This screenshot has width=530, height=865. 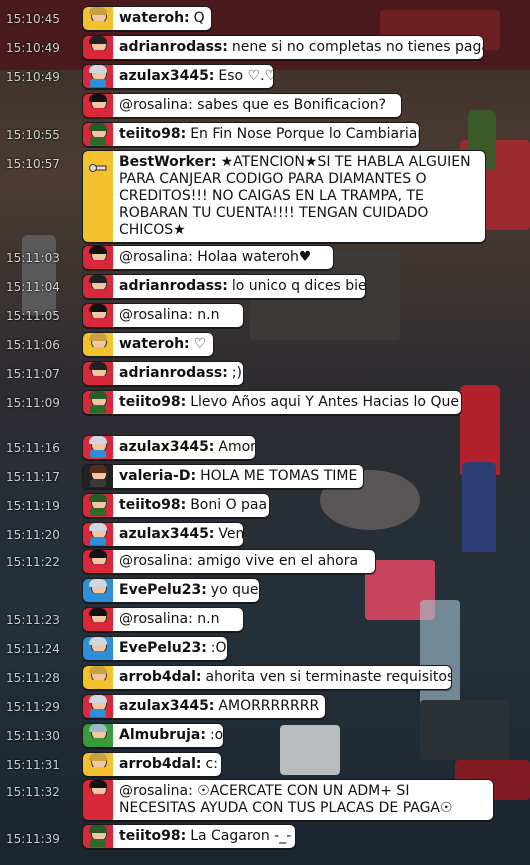 I want to click on message-body: lo unico q dices bien, so click(x=298, y=286).